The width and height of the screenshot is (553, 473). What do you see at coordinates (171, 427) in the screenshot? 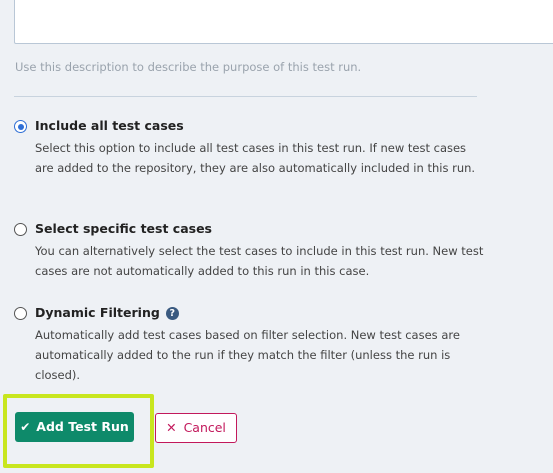
I see `x-icon: ✕` at bounding box center [171, 427].